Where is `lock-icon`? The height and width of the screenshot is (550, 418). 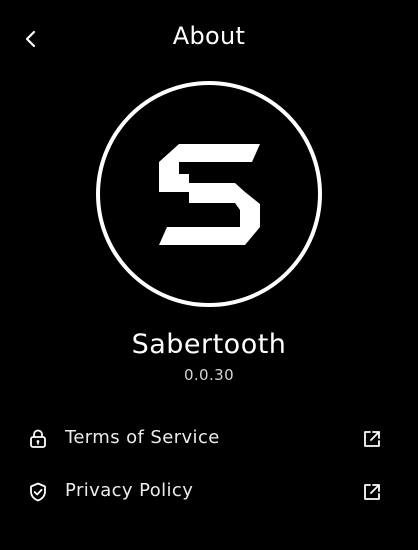 lock-icon is located at coordinates (38, 438).